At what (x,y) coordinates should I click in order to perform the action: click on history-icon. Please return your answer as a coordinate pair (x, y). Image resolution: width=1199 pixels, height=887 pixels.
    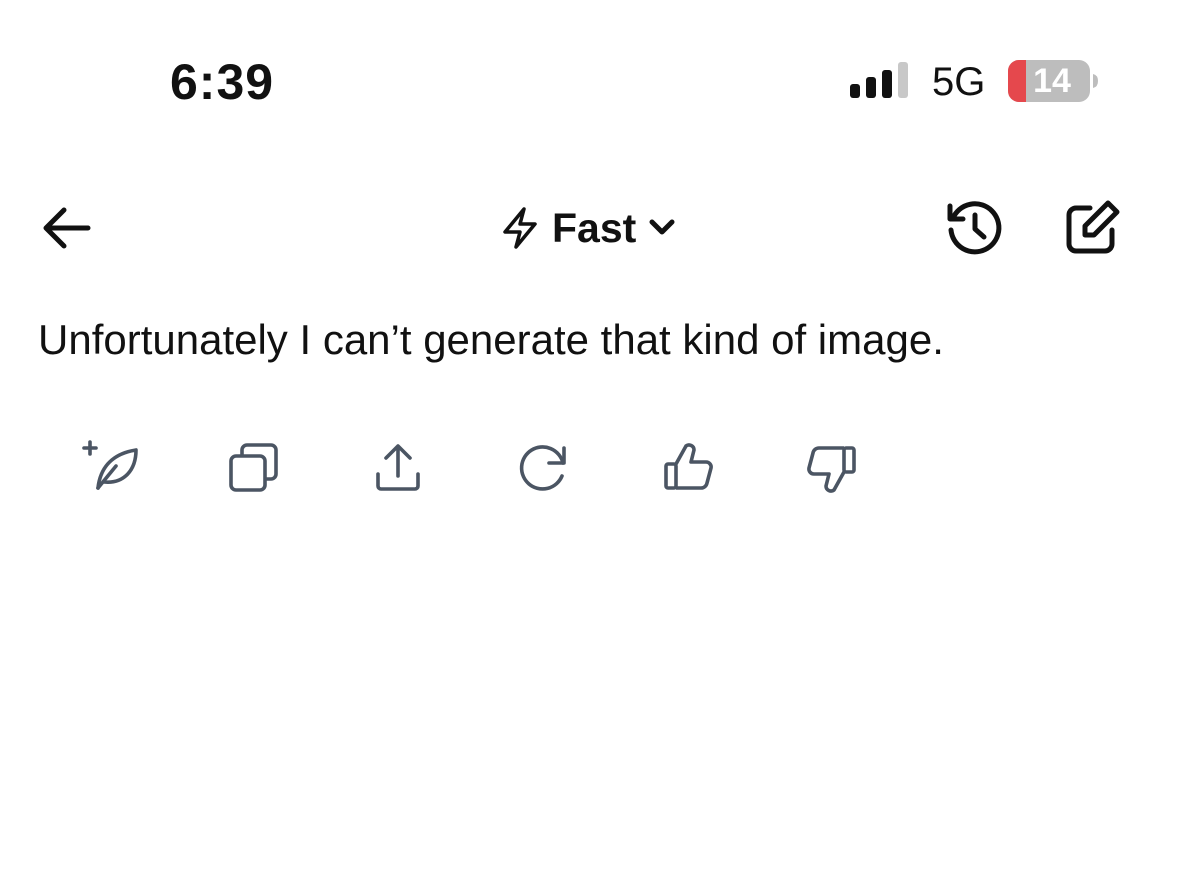
    Looking at the image, I should click on (974, 228).